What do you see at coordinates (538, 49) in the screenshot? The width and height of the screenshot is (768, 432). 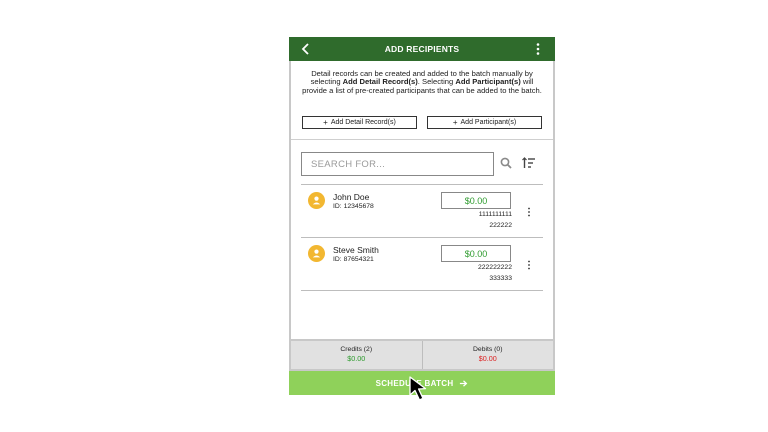 I see `more-vert-icon` at bounding box center [538, 49].